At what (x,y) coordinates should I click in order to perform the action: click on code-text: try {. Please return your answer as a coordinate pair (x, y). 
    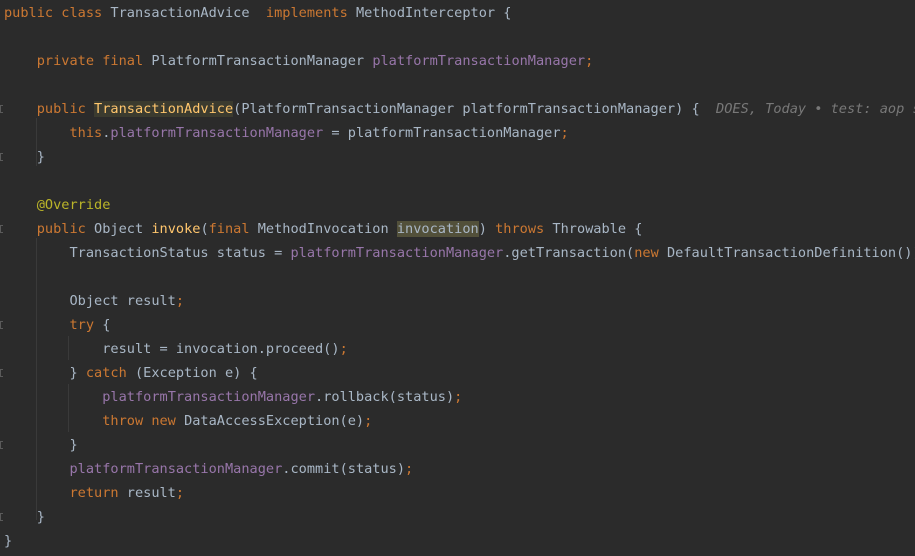
    Looking at the image, I should click on (57, 325).